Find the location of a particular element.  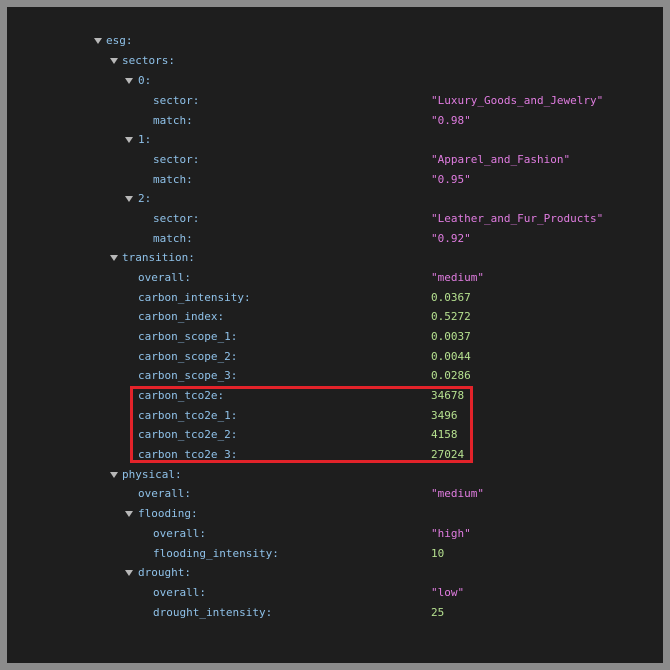

node-key: flooding: is located at coordinates (168, 513).